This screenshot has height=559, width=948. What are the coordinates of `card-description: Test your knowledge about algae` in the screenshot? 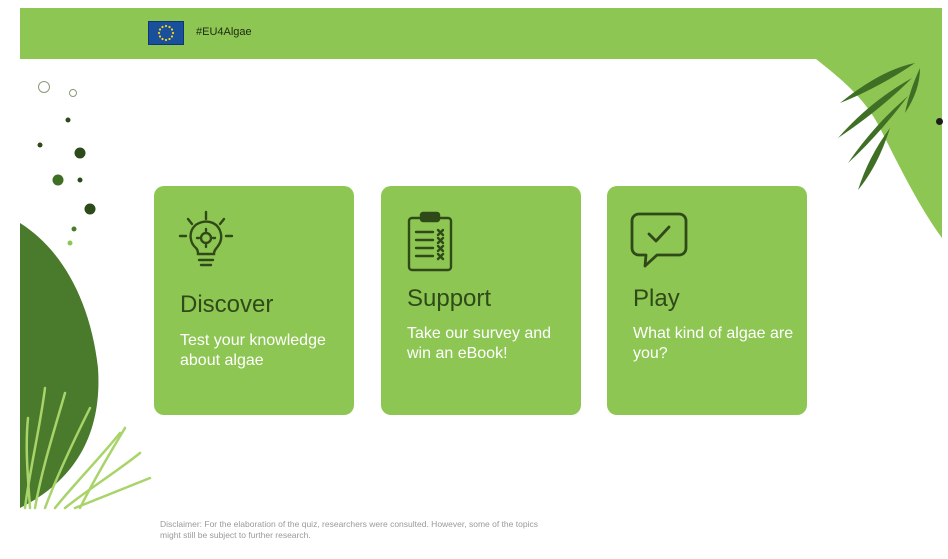 It's located at (253, 350).